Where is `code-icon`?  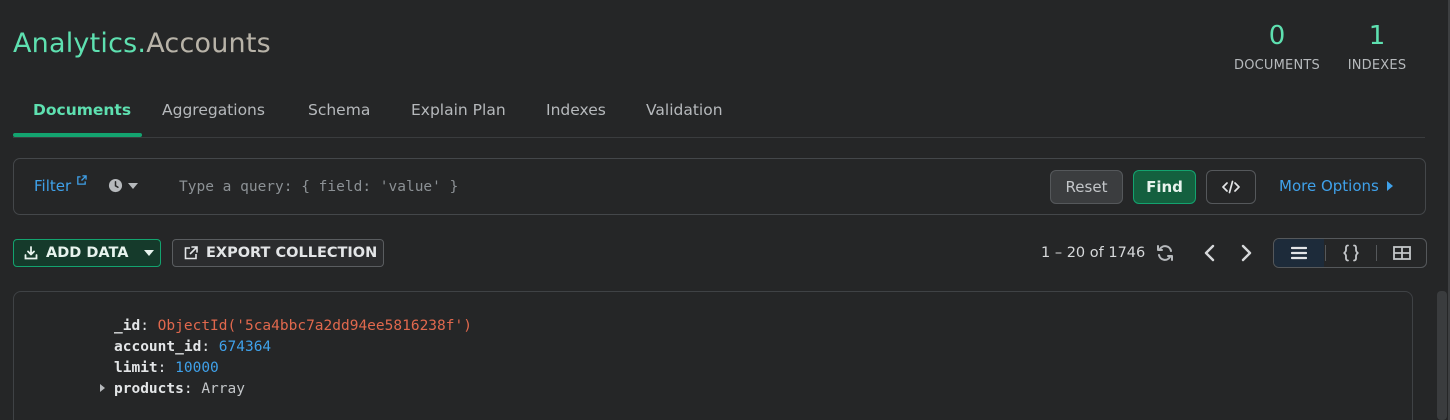
code-icon is located at coordinates (1231, 187).